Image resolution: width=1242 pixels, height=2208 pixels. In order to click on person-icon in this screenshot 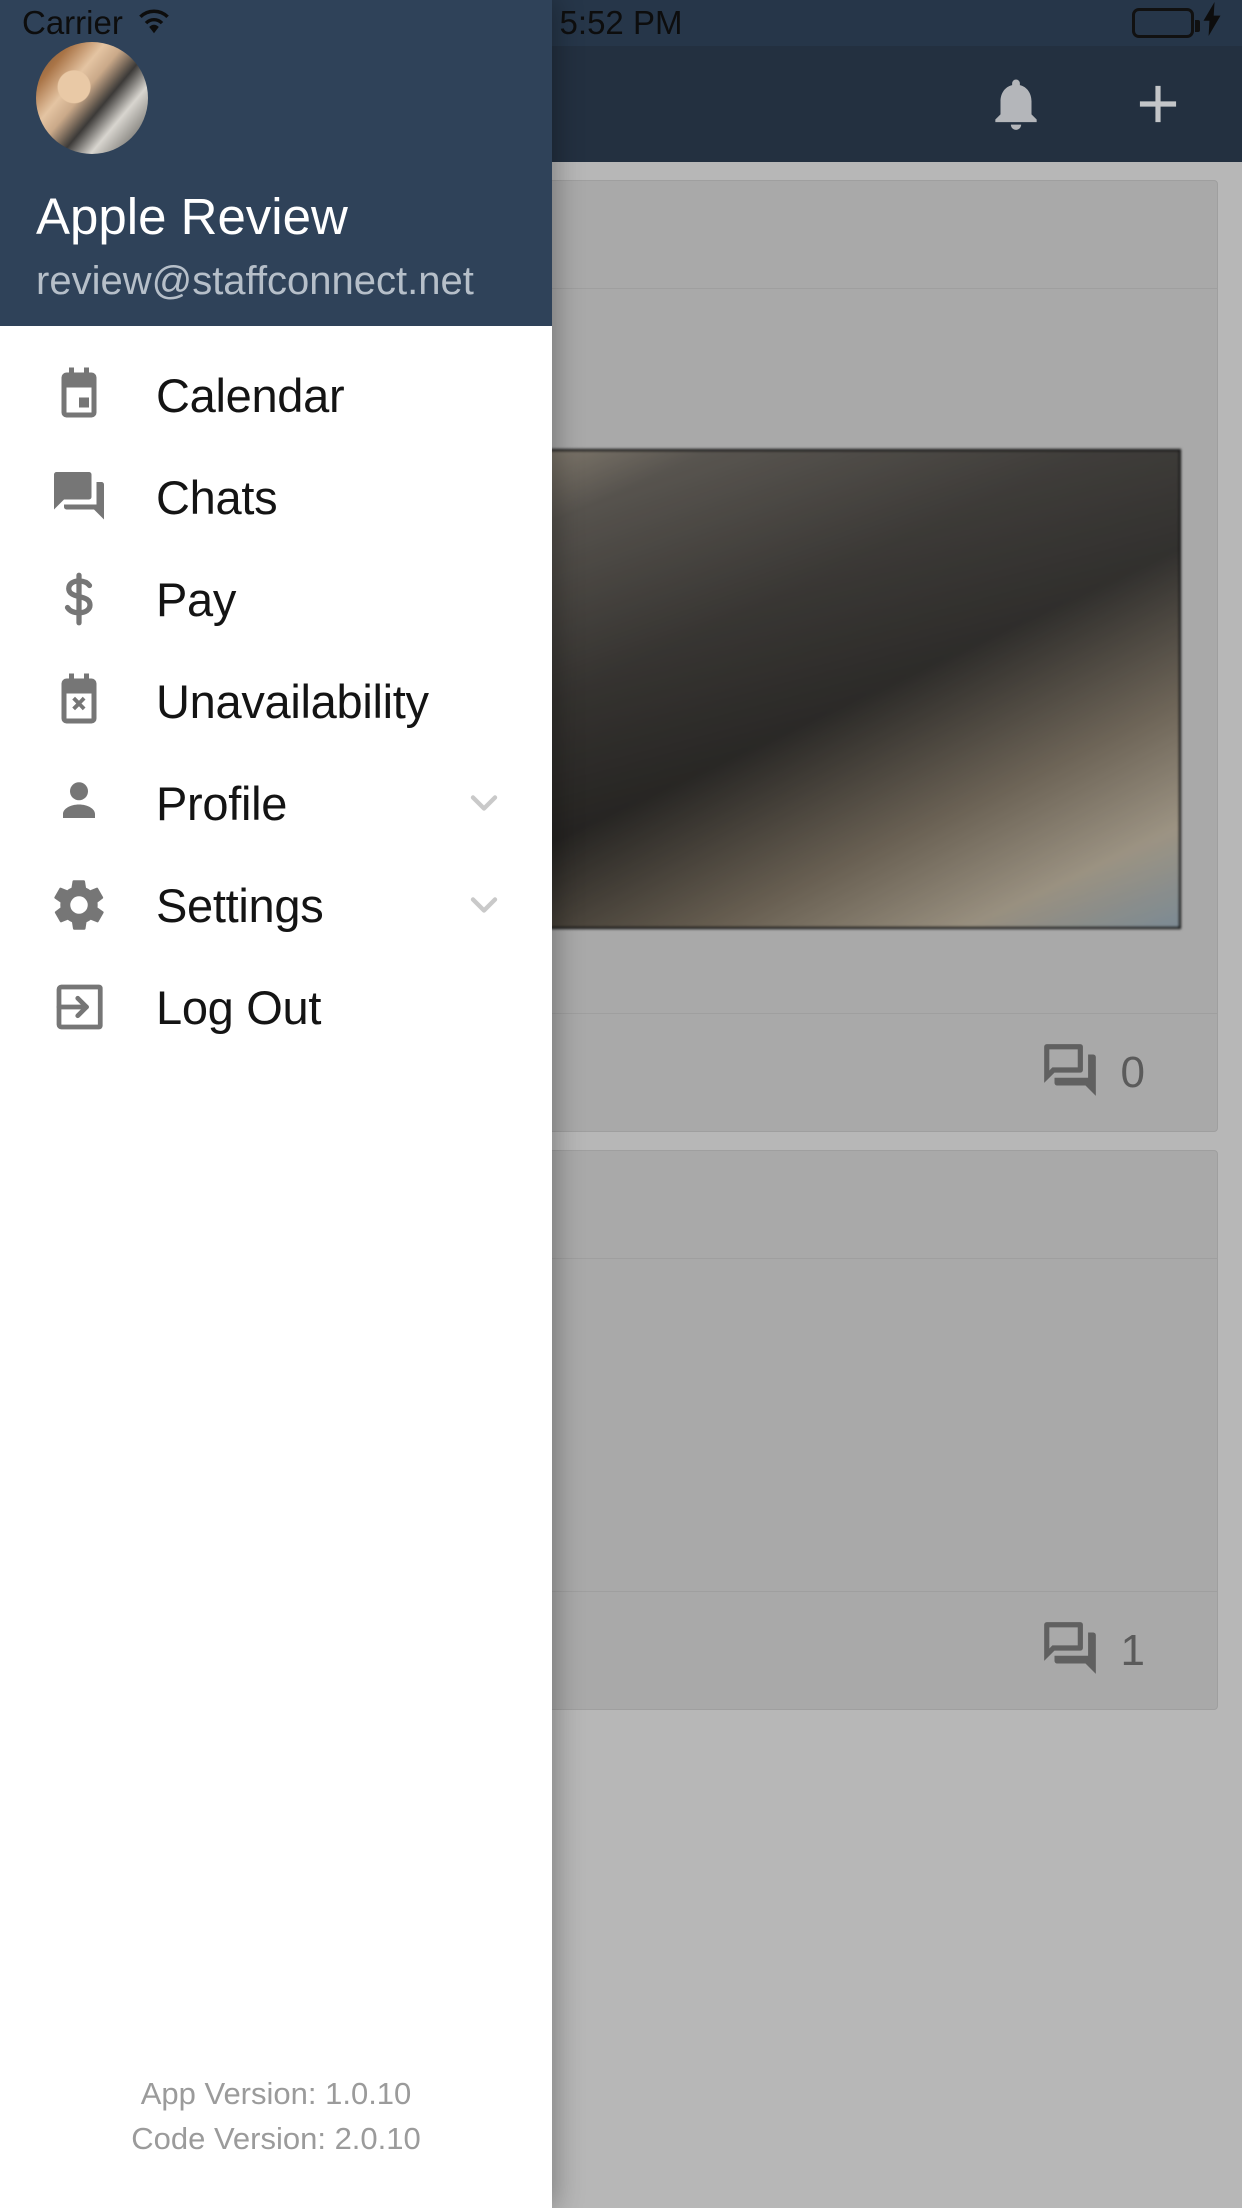, I will do `click(79, 803)`.